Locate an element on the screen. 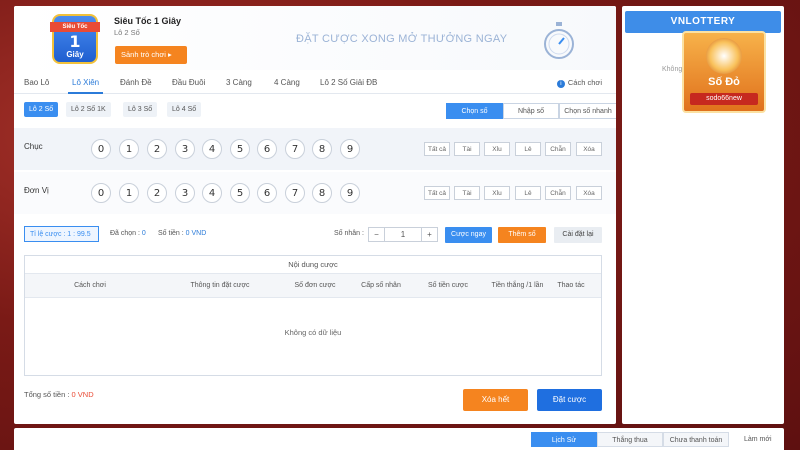 This screenshot has width=800, height=450. subtab-lo-4-so: Lô 4 Số is located at coordinates (184, 109).